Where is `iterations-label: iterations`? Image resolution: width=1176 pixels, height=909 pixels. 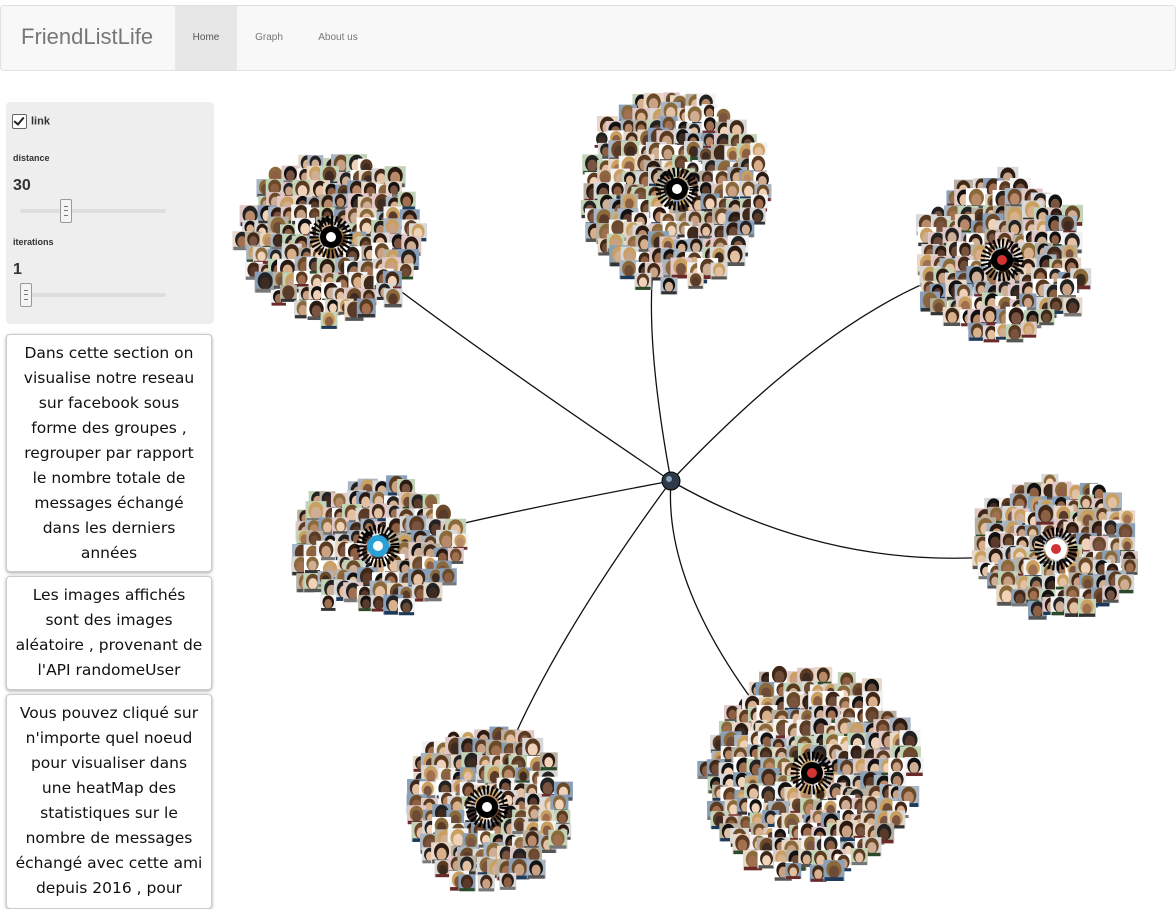 iterations-label: iterations is located at coordinates (33, 242).